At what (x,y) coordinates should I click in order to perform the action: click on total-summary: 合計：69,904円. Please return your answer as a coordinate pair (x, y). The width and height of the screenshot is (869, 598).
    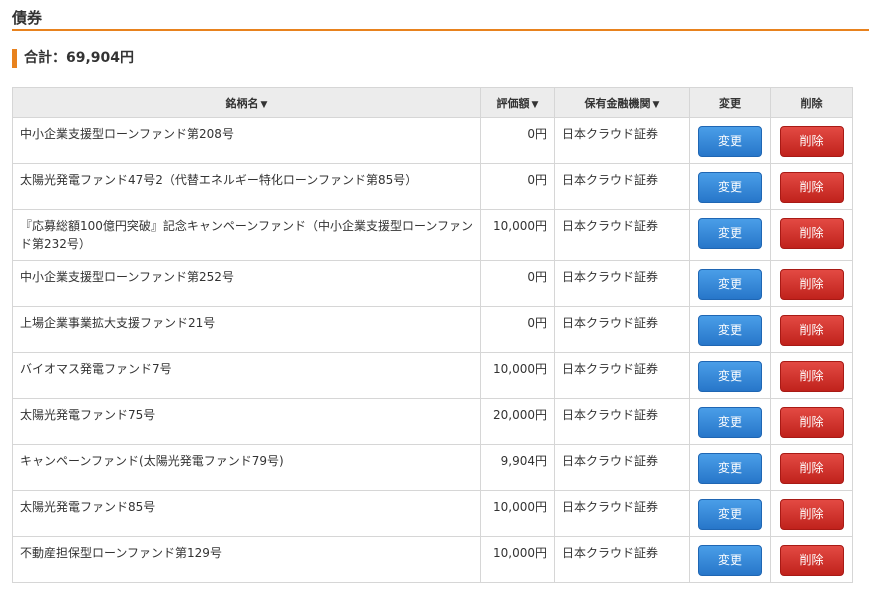
    Looking at the image, I should click on (73, 58).